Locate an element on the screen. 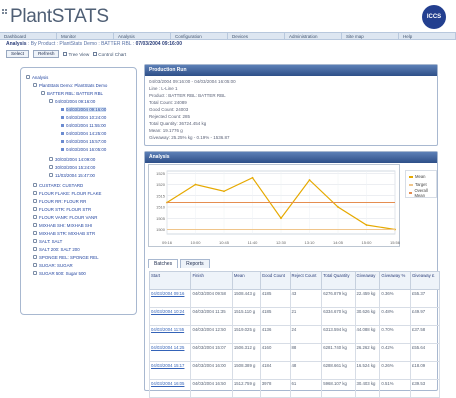 This screenshot has width=456, height=398. table-cell-good-count: 4136 is located at coordinates (275, 334).